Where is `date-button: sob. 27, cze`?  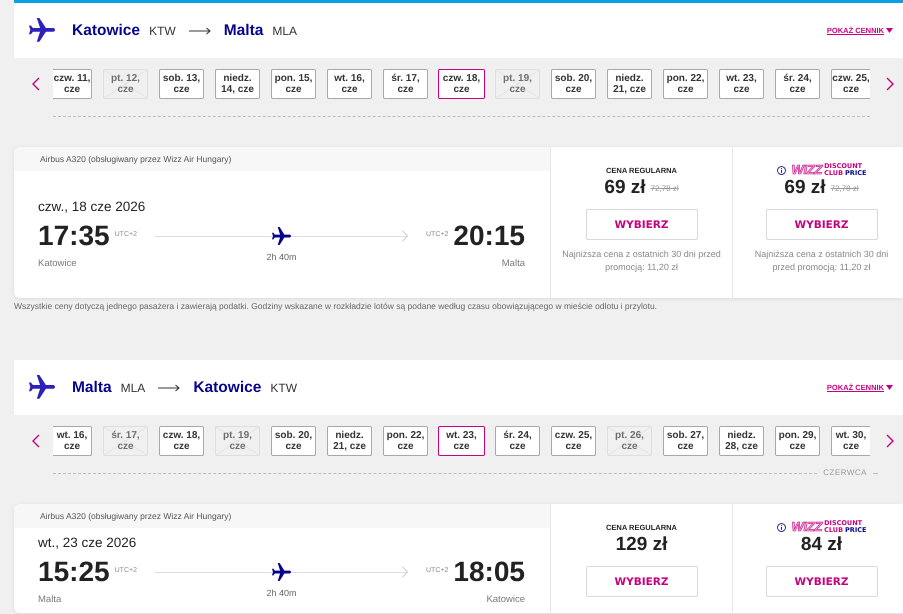
date-button: sob. 27, cze is located at coordinates (685, 441).